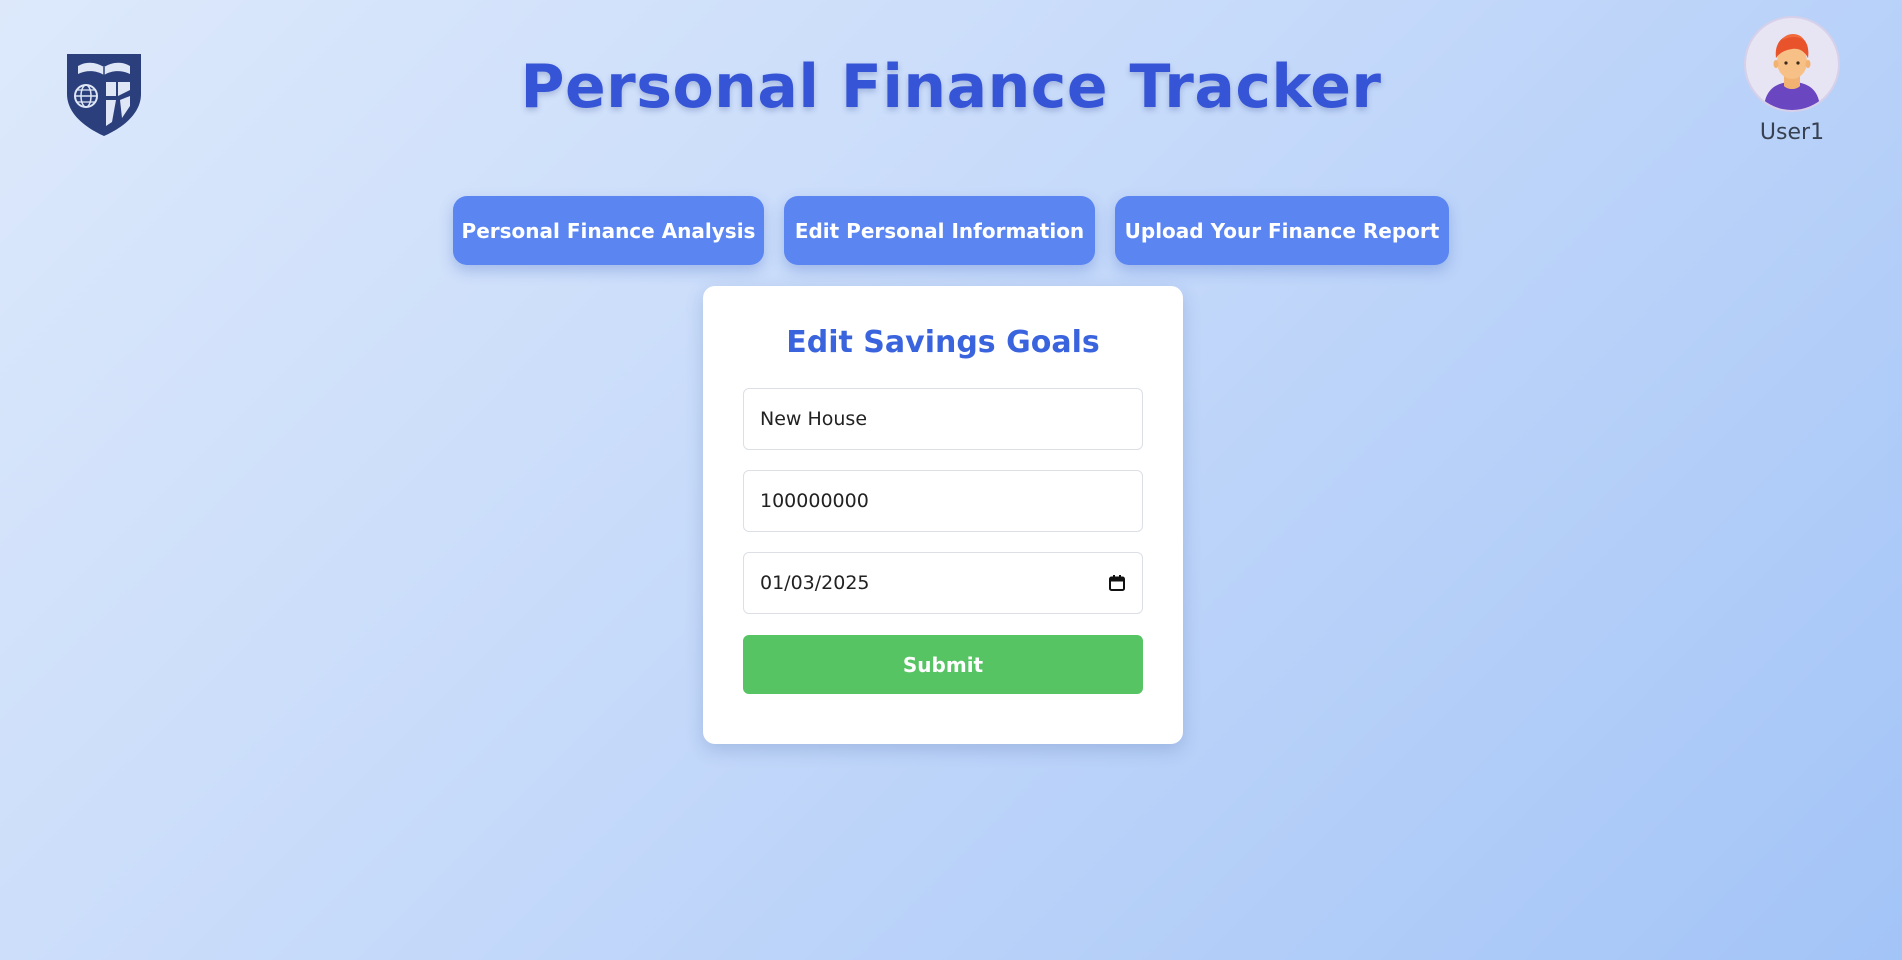  I want to click on user-profile: User1, so click(1792, 80).